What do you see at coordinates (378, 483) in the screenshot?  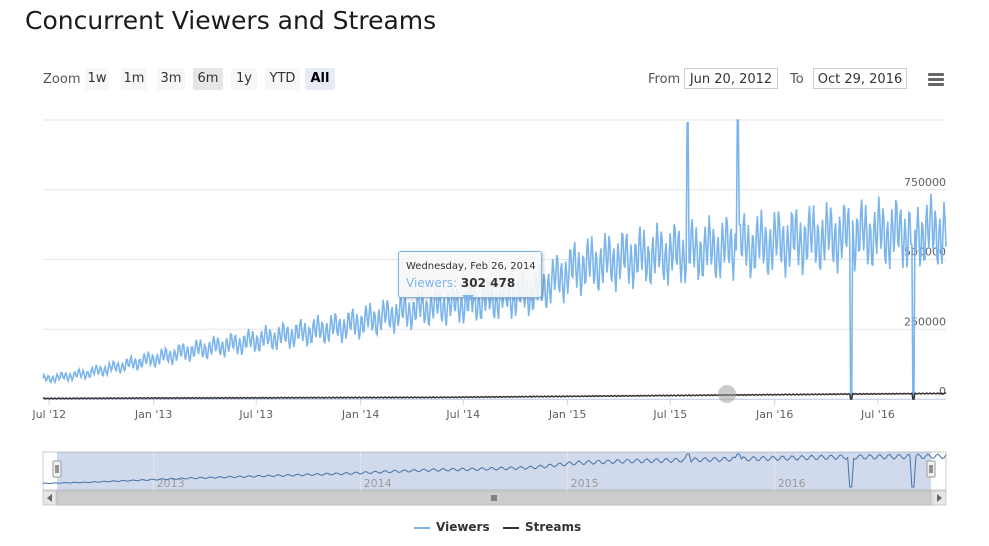 I see `navigator-year-label: 2014` at bounding box center [378, 483].